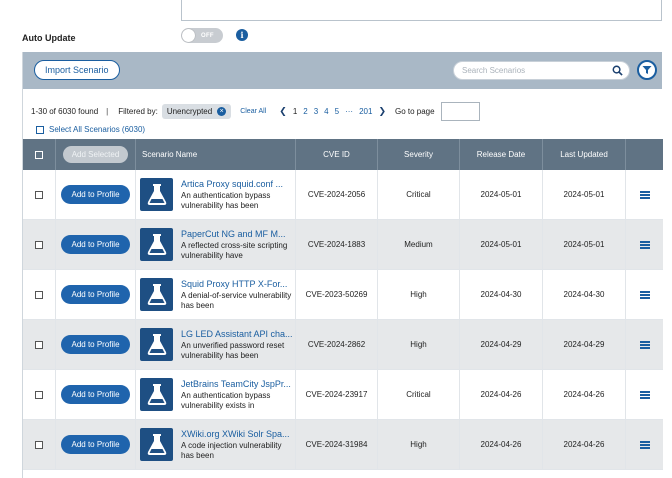  What do you see at coordinates (316, 111) in the screenshot?
I see `page-link: 3` at bounding box center [316, 111].